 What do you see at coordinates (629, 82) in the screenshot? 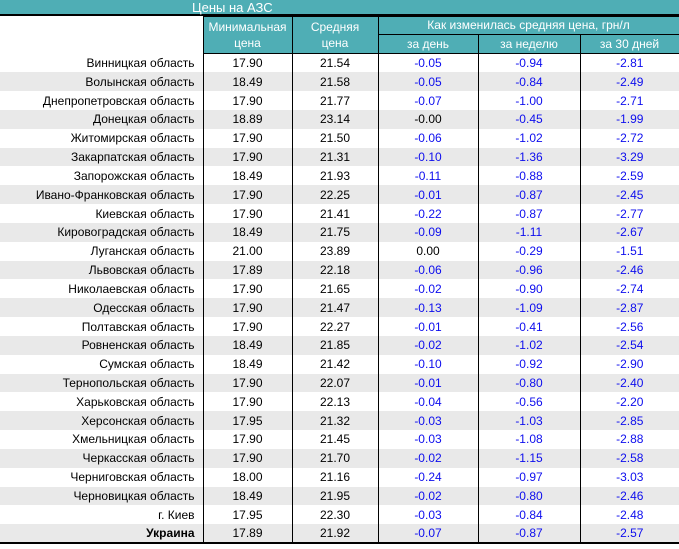
I see `month-change-cell: -2.49` at bounding box center [629, 82].